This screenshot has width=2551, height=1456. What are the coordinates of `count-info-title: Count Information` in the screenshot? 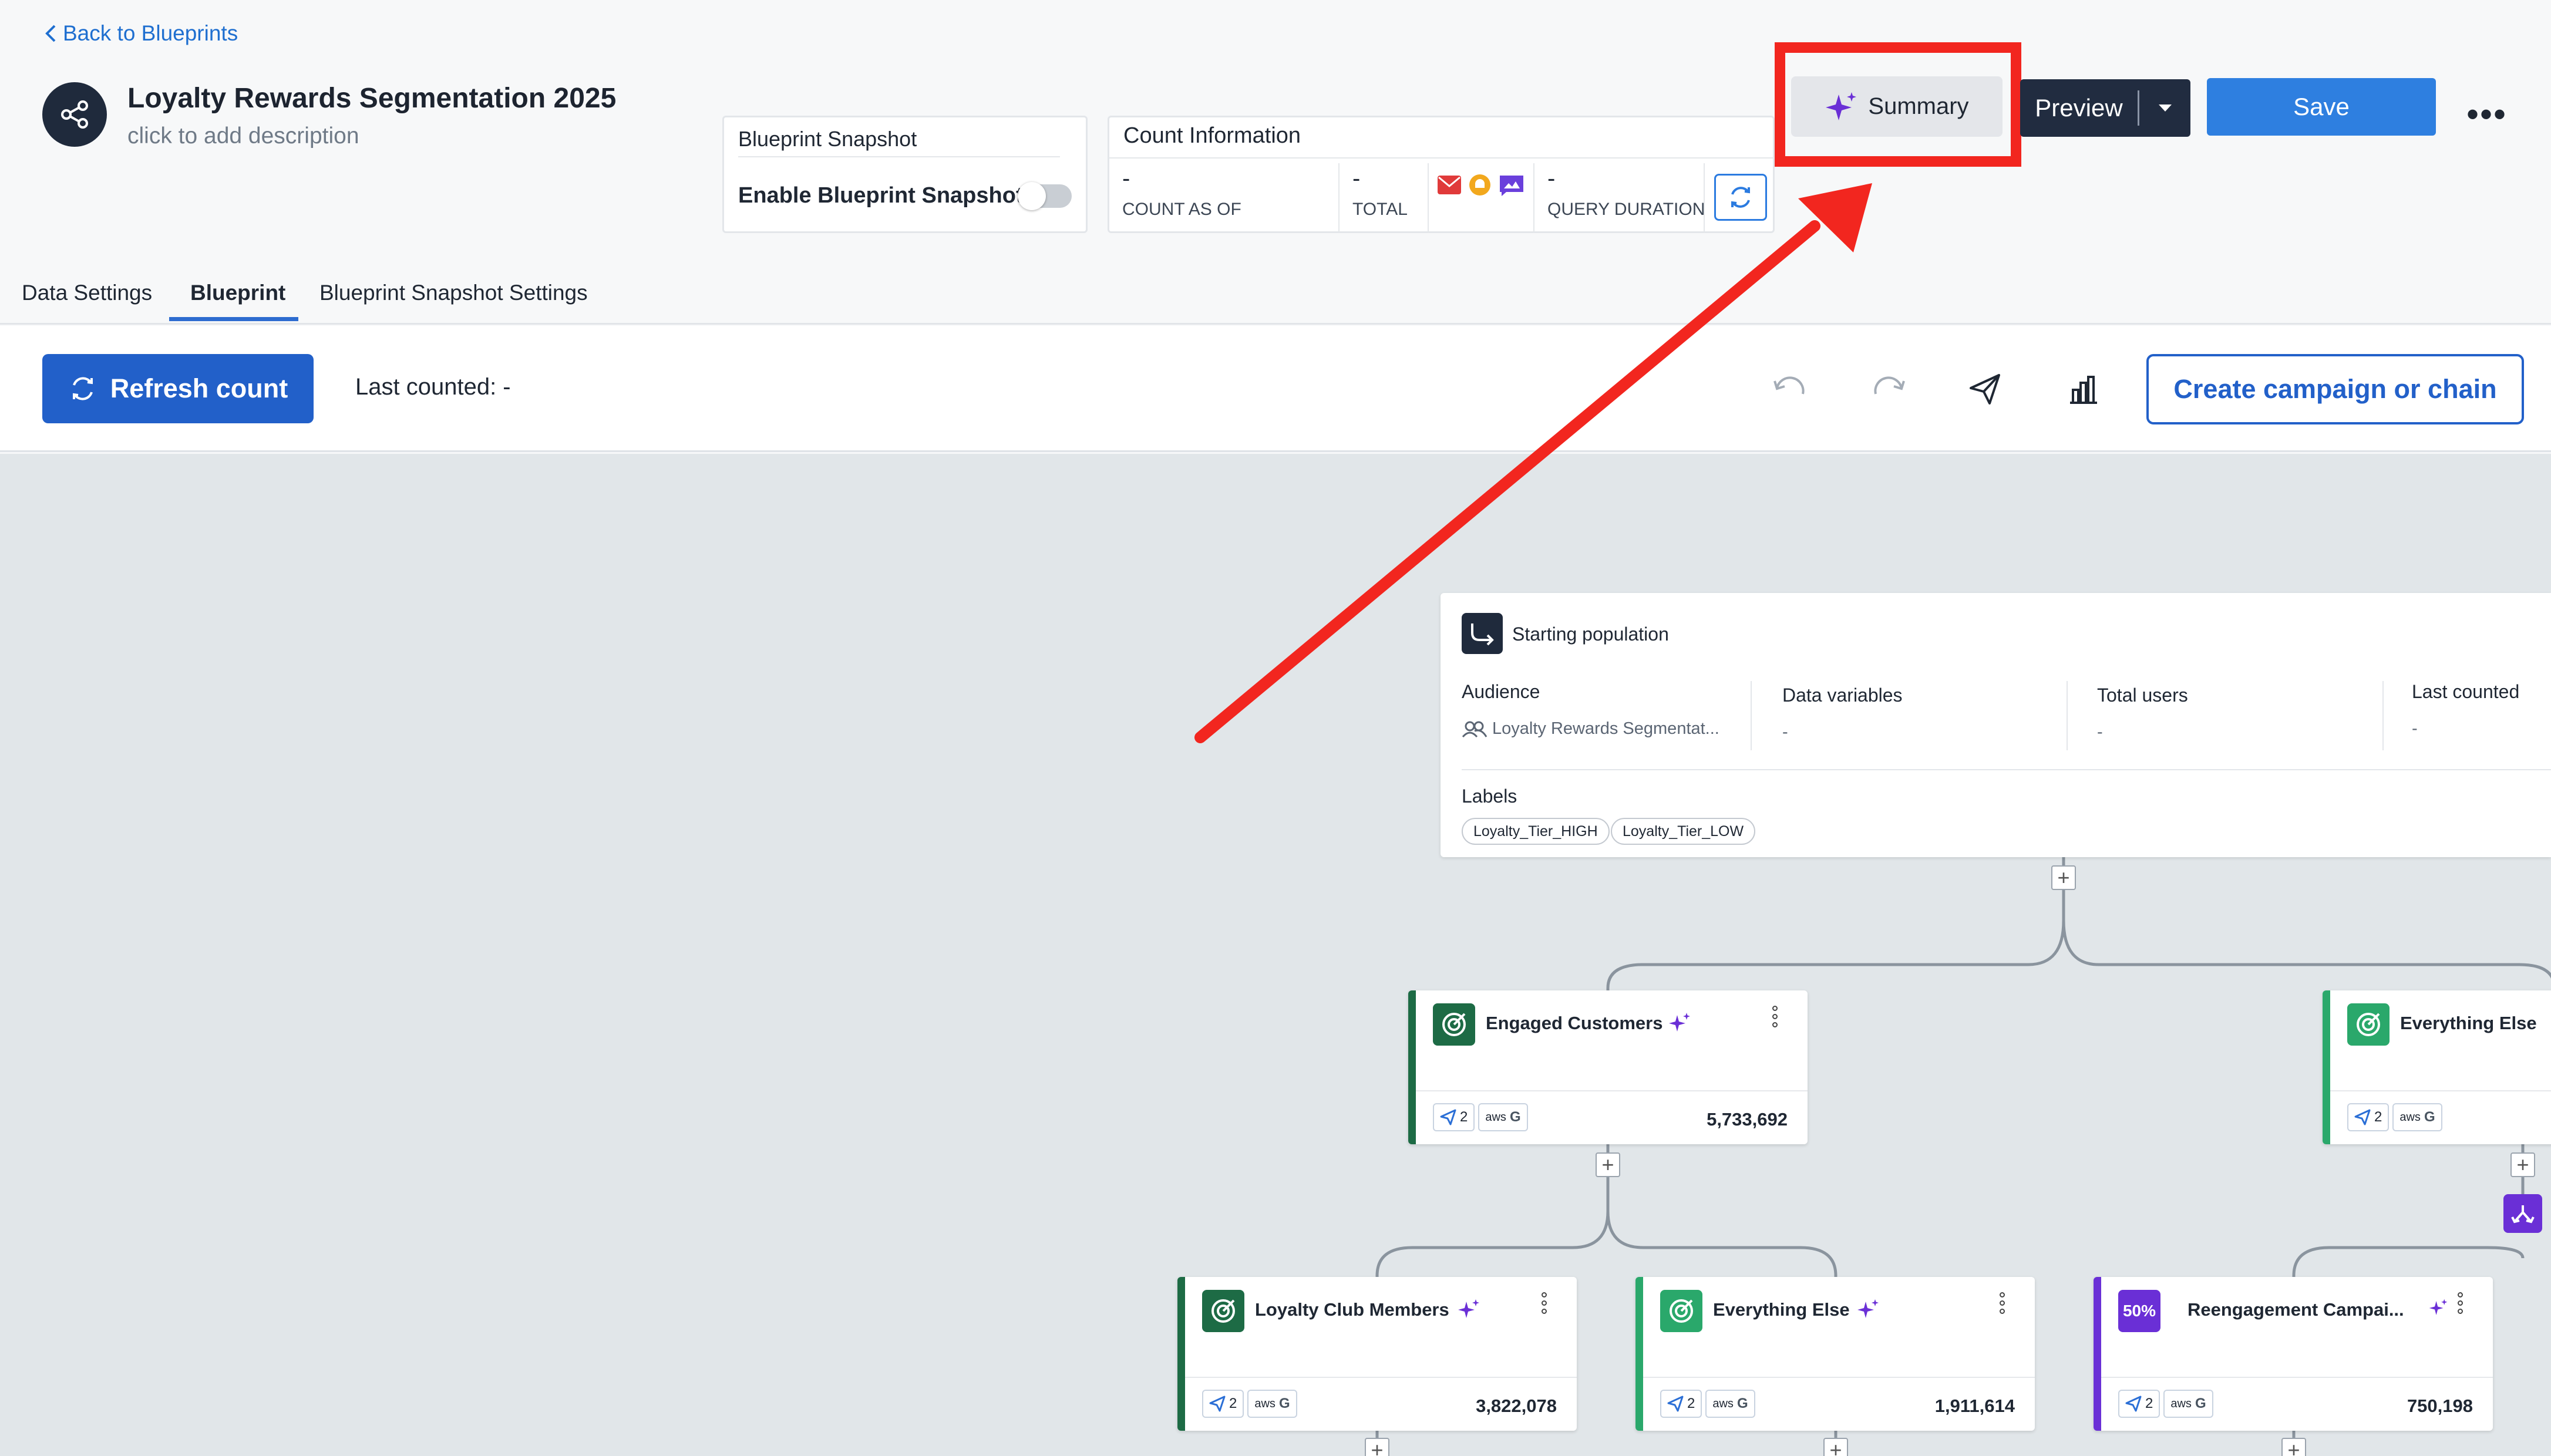 It's located at (1212, 135).